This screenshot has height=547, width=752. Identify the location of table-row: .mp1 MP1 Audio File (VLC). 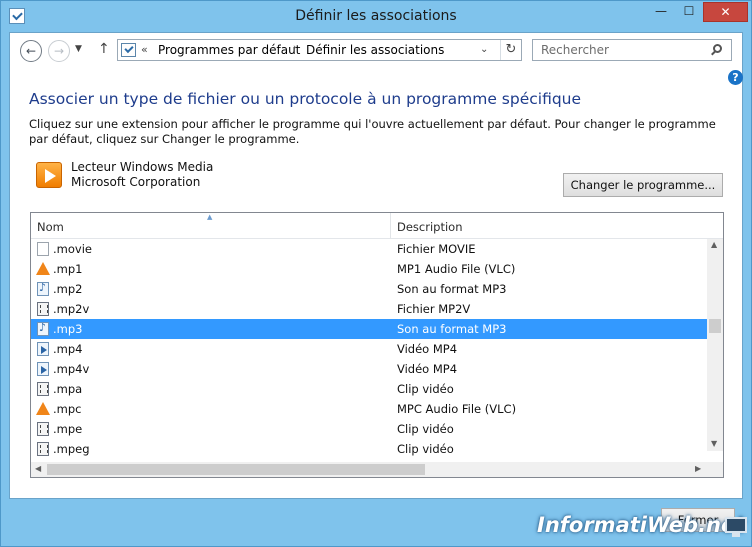
(369, 269).